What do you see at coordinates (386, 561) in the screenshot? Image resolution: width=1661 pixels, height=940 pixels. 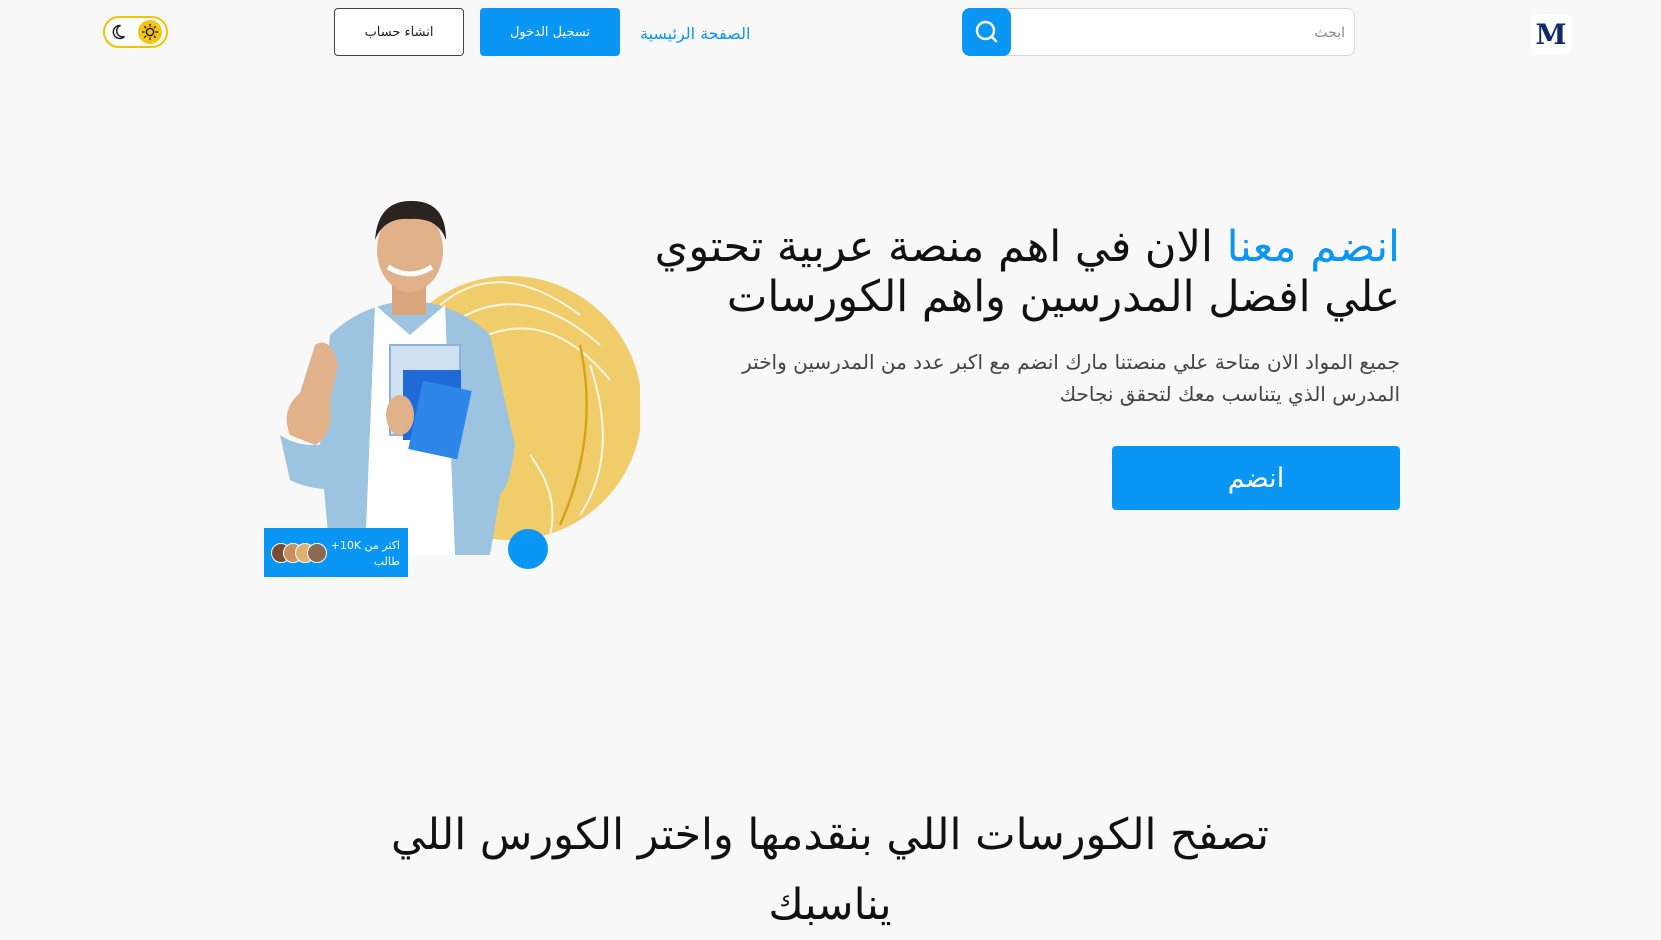 I see `students-count-line2: طالب` at bounding box center [386, 561].